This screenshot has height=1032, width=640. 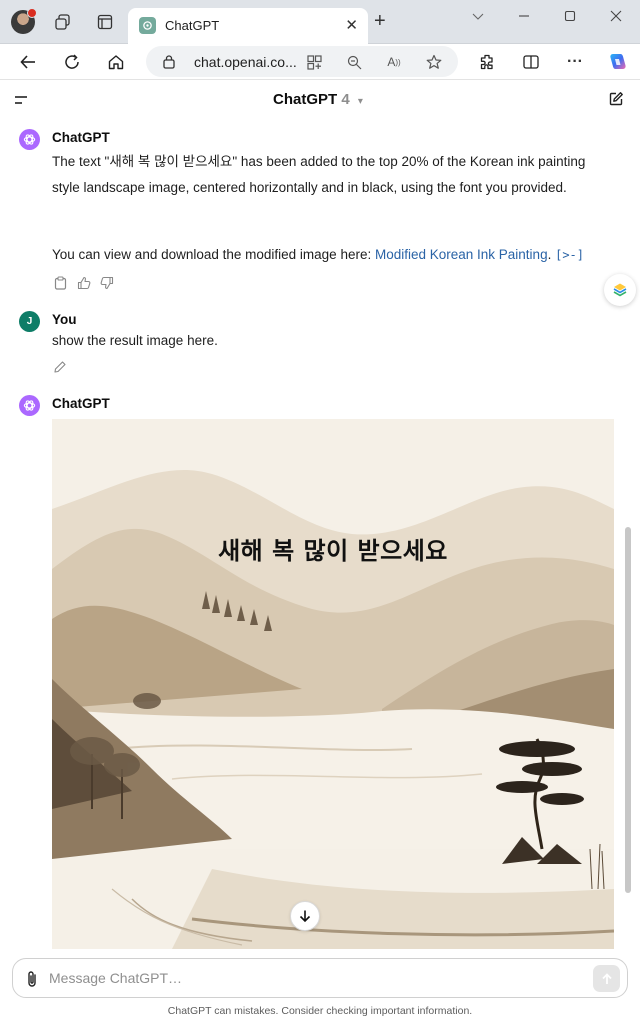 What do you see at coordinates (487, 62) in the screenshot?
I see `extensions-icon` at bounding box center [487, 62].